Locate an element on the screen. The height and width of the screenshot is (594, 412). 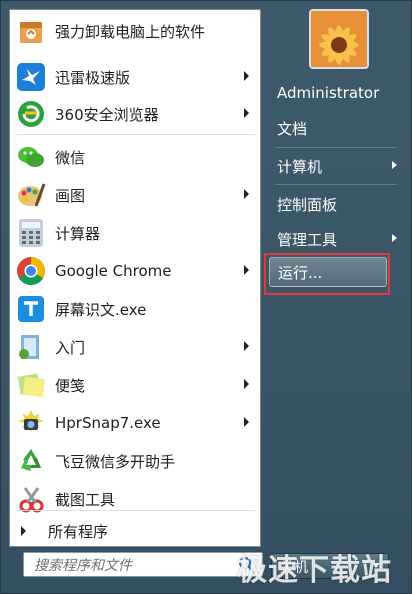
program-paint: 画图 is located at coordinates (135, 195).